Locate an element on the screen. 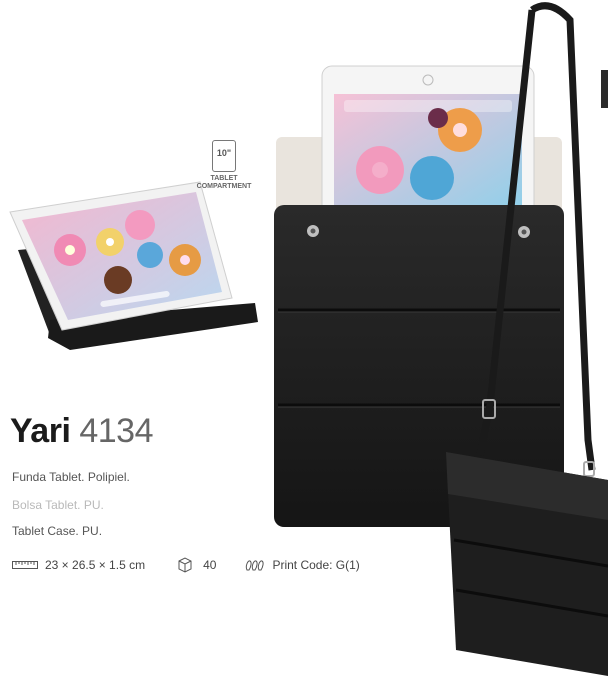 This screenshot has height=676, width=608. description-es: Funda Tablet. Polipiel. is located at coordinates (71, 477).